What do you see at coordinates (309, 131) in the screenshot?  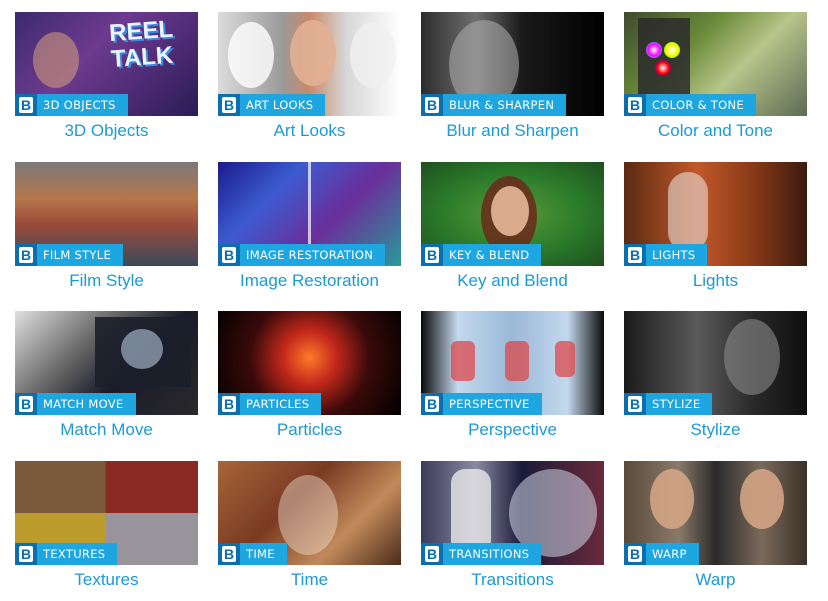 I see `category-caption: Art Looks` at bounding box center [309, 131].